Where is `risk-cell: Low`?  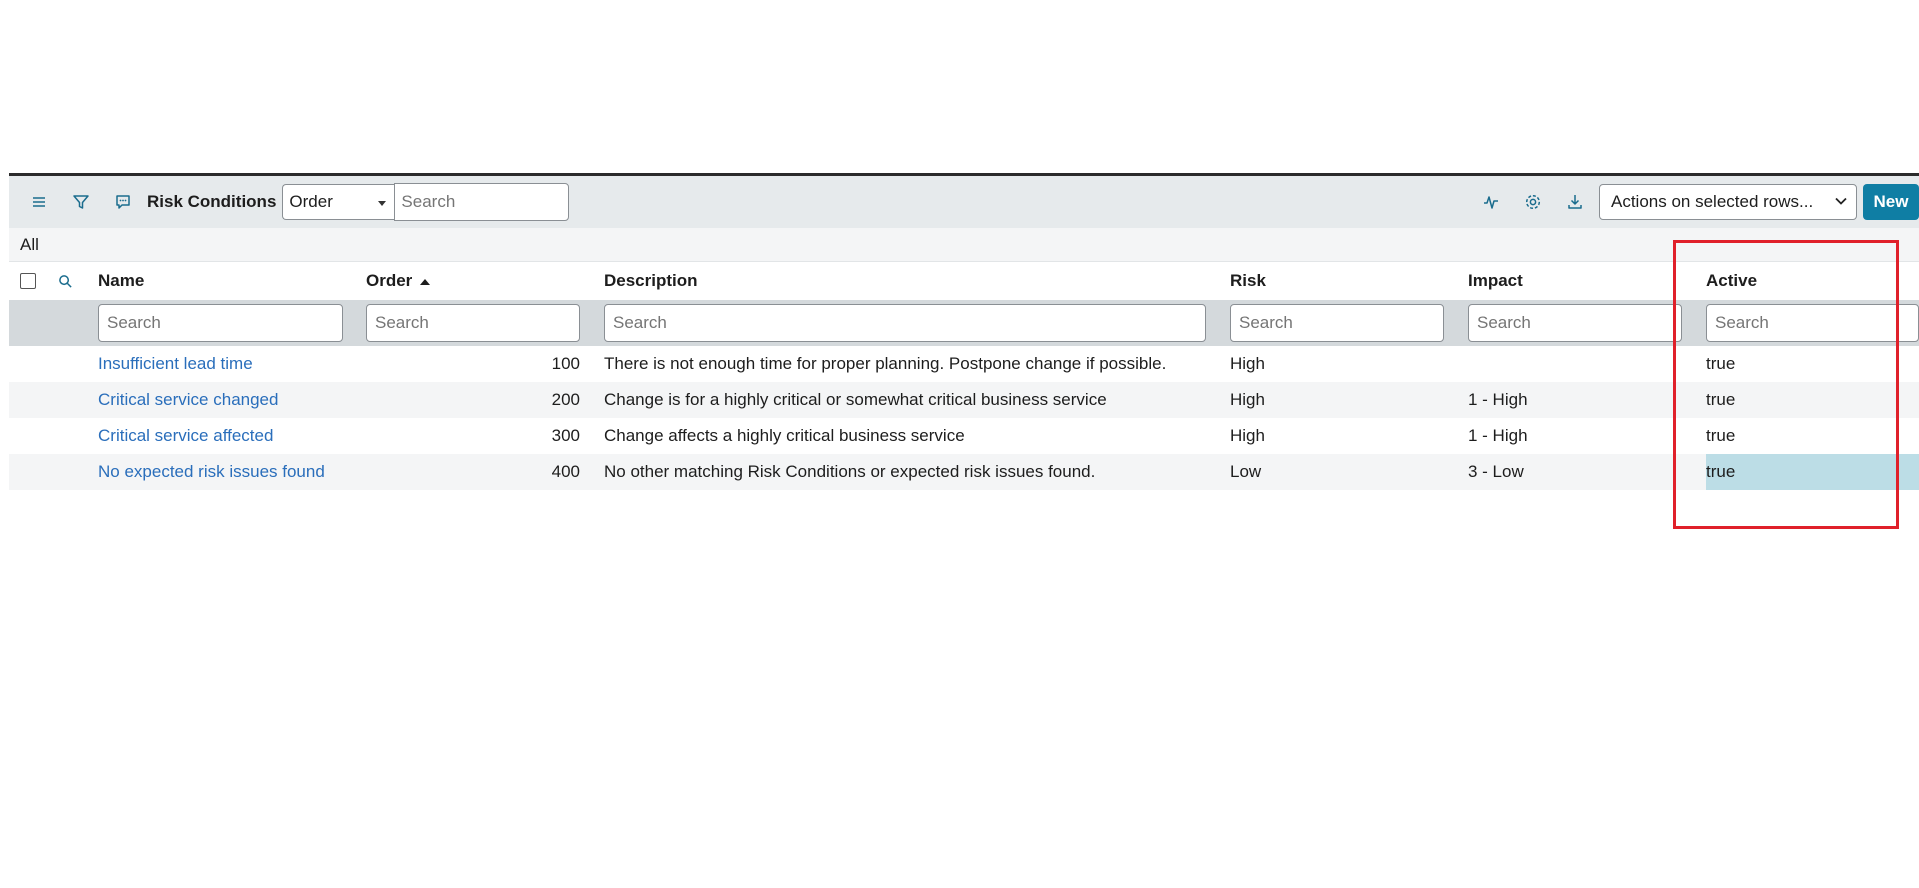 risk-cell: Low is located at coordinates (1349, 472).